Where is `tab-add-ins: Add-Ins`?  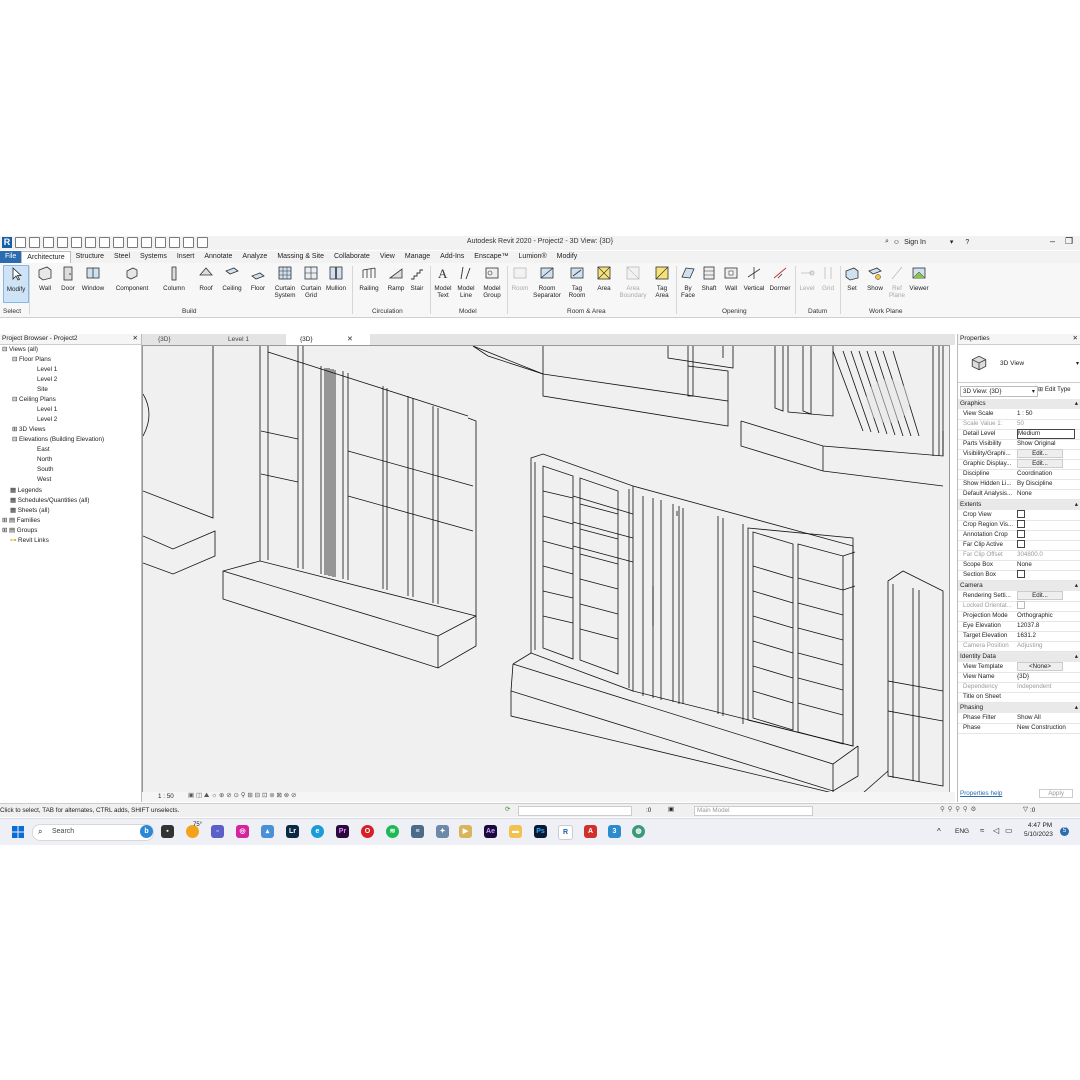
tab-add-ins: Add-Ins is located at coordinates (452, 257).